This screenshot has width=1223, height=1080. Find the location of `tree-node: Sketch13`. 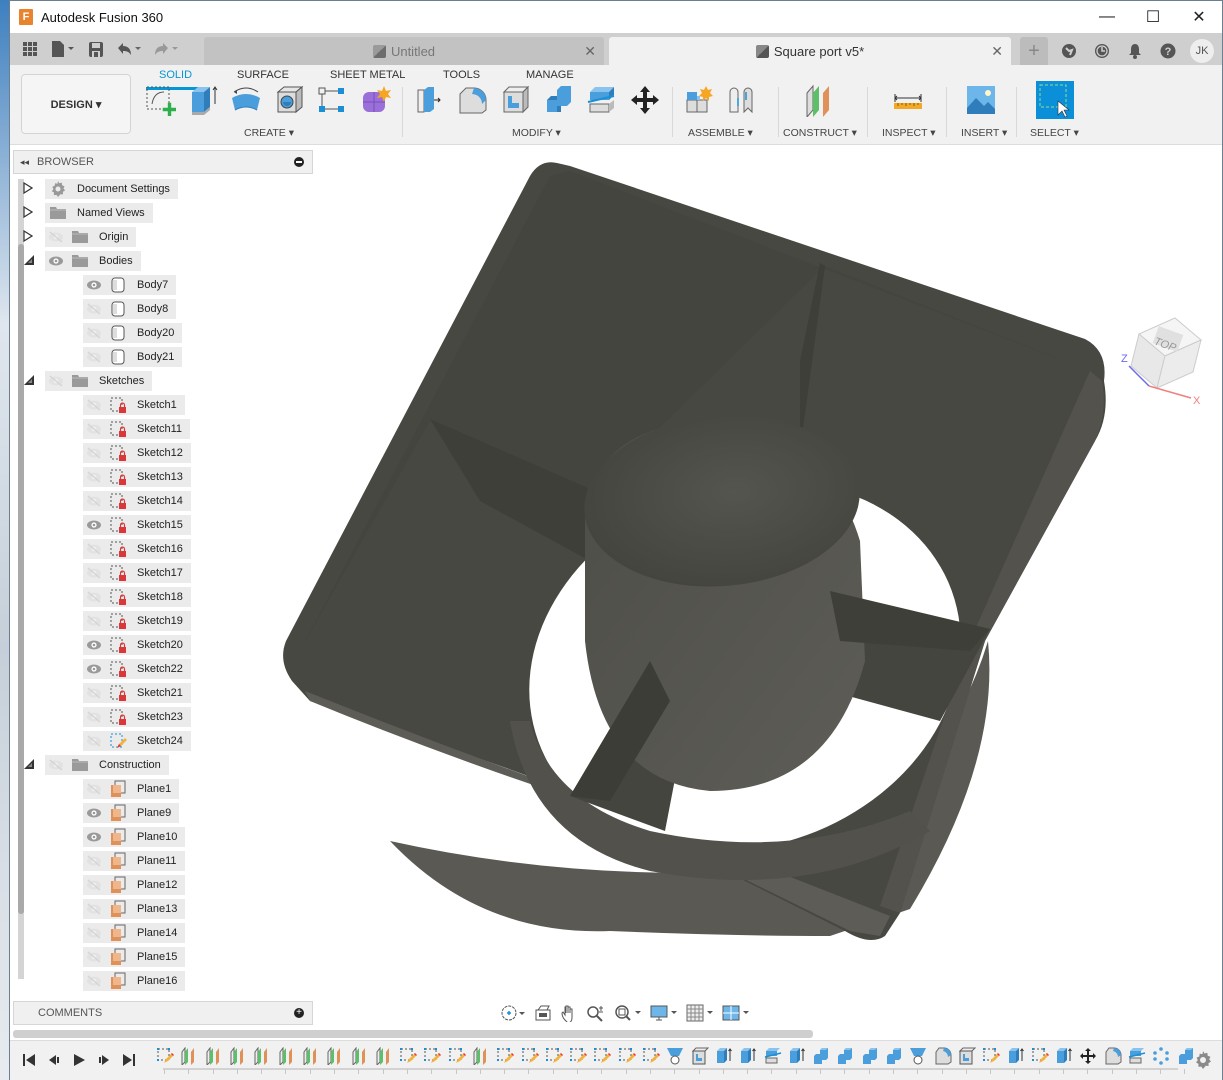

tree-node: Sketch13 is located at coordinates (137, 476).